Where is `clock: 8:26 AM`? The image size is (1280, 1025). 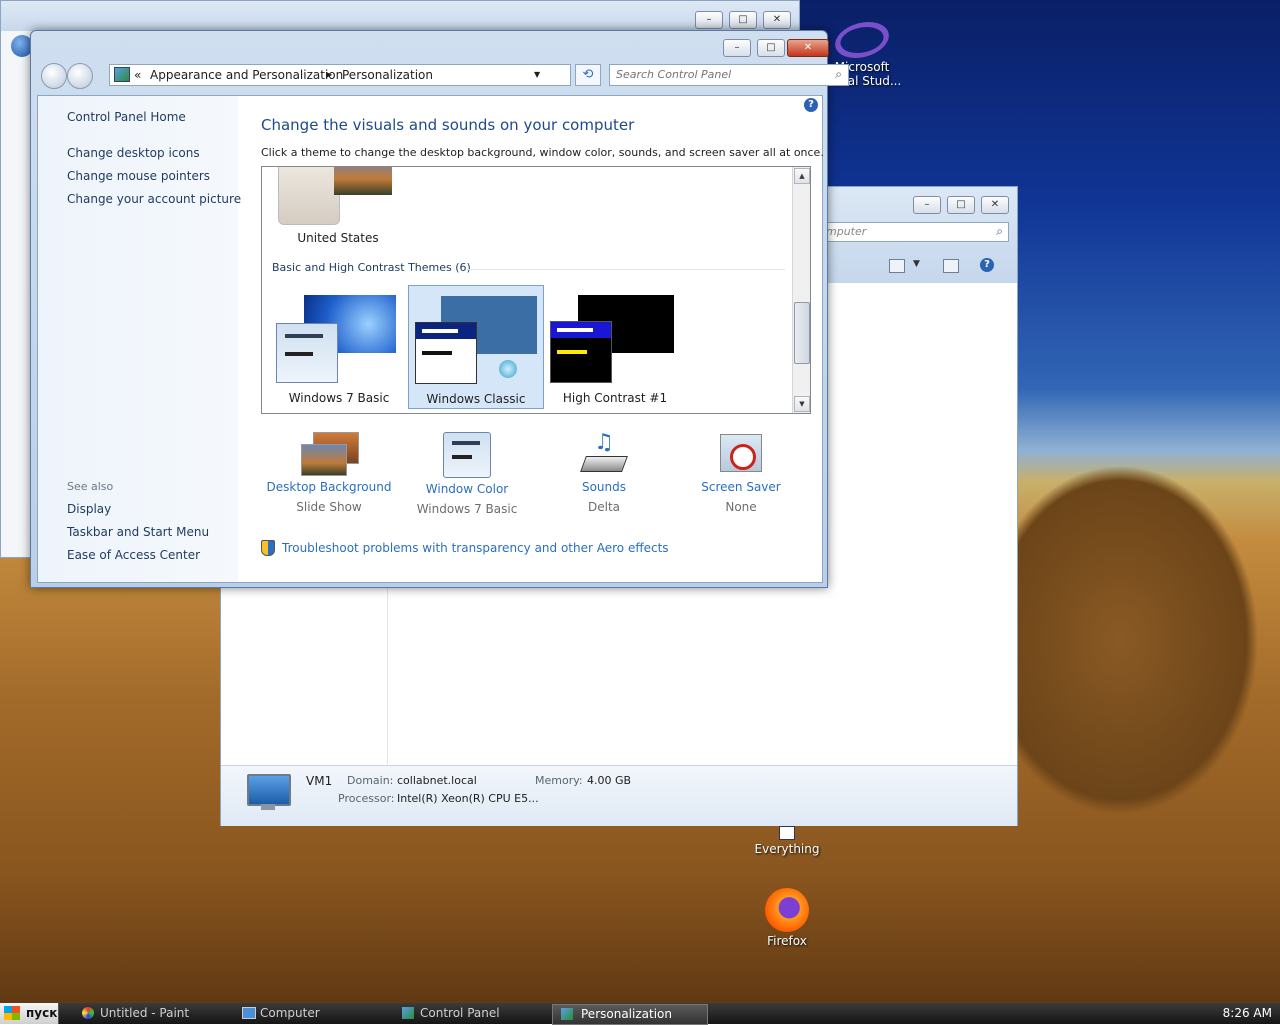
clock: 8:26 AM is located at coordinates (1247, 1013).